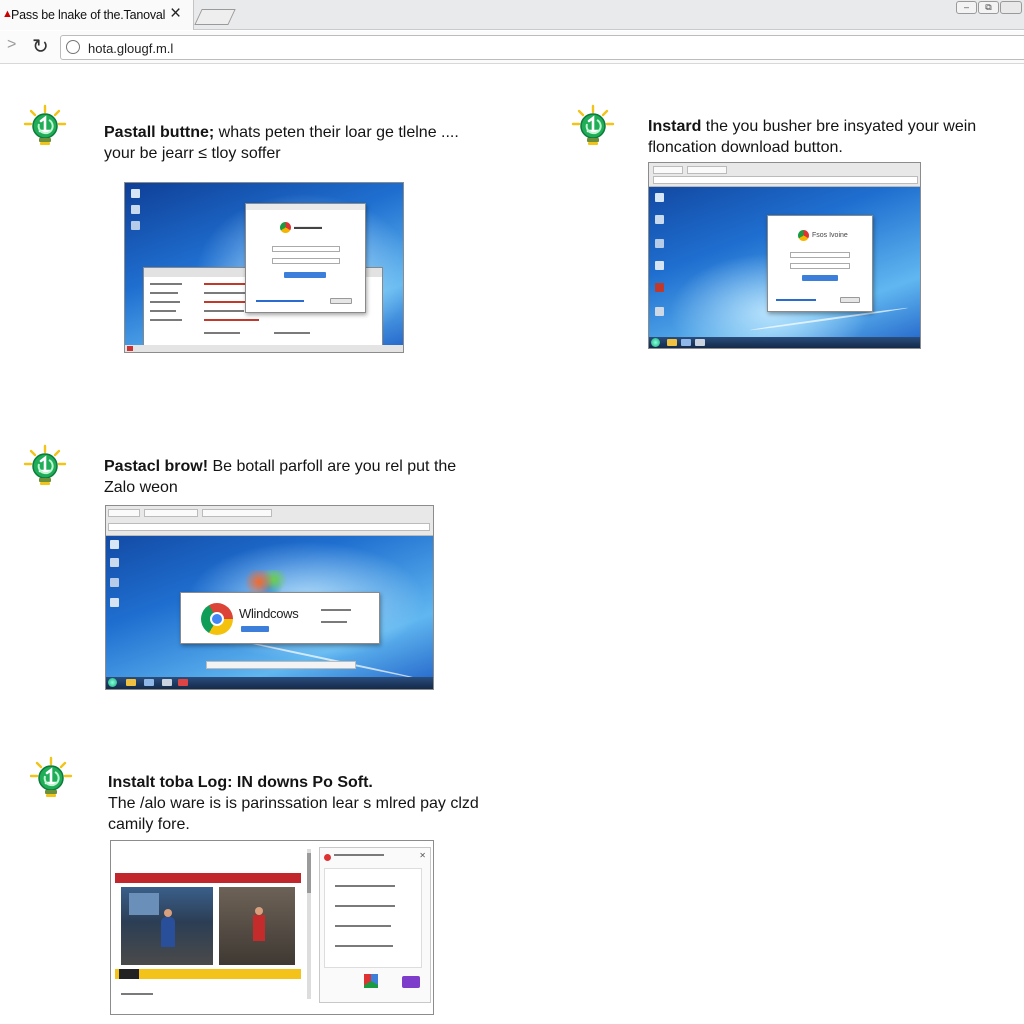 This screenshot has height=1024, width=1024. What do you see at coordinates (512, 15) in the screenshot?
I see `browser-titlebar: ▲ Pass be lnake of the.Tanoval × – ⧉` at bounding box center [512, 15].